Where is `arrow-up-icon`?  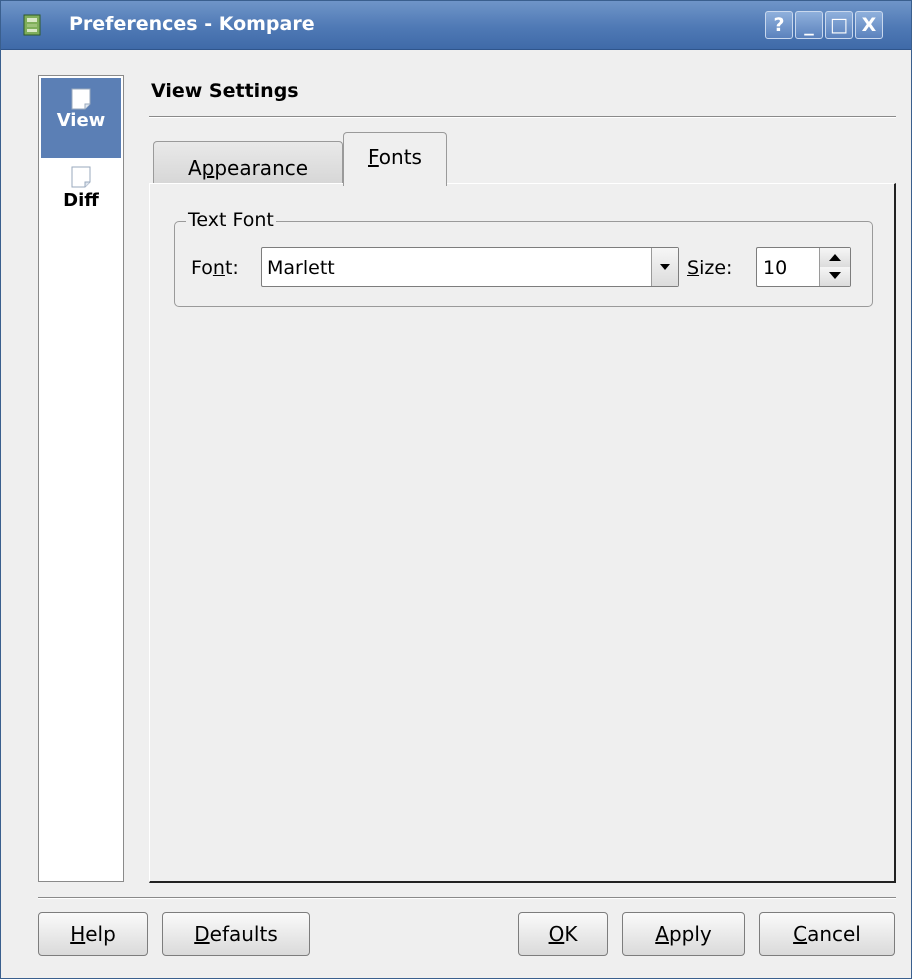 arrow-up-icon is located at coordinates (835, 257).